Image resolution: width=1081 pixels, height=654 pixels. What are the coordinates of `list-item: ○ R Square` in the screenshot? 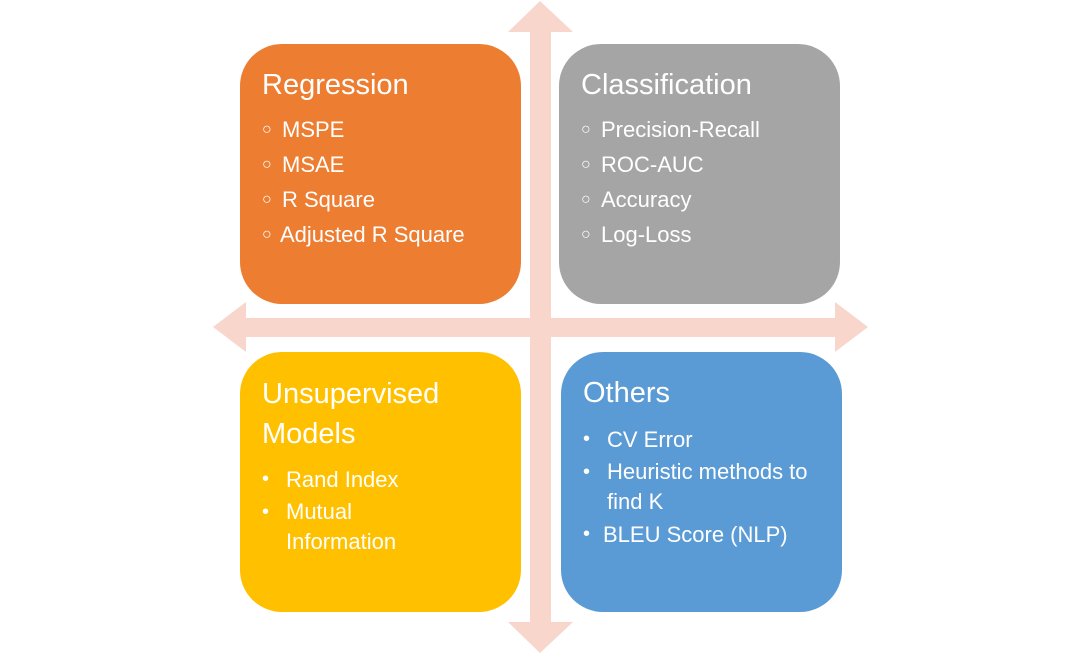 It's located at (391, 199).